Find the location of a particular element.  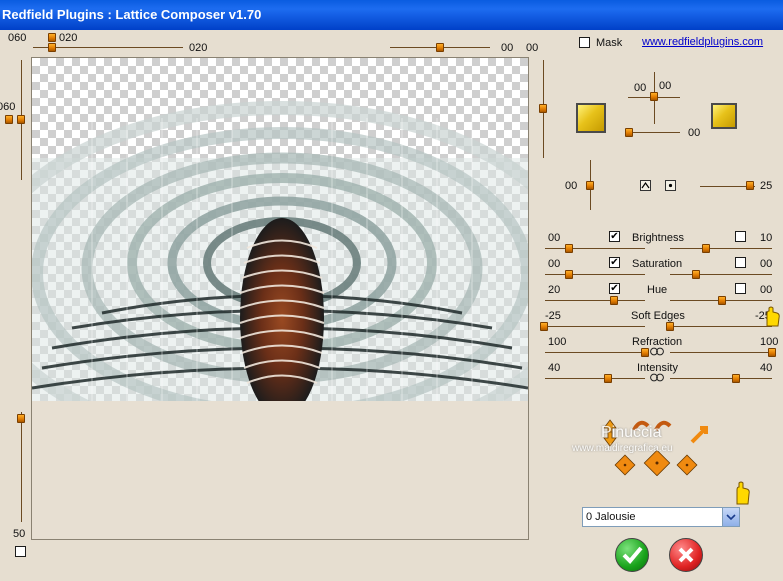

brightness-left-track is located at coordinates (595, 248).